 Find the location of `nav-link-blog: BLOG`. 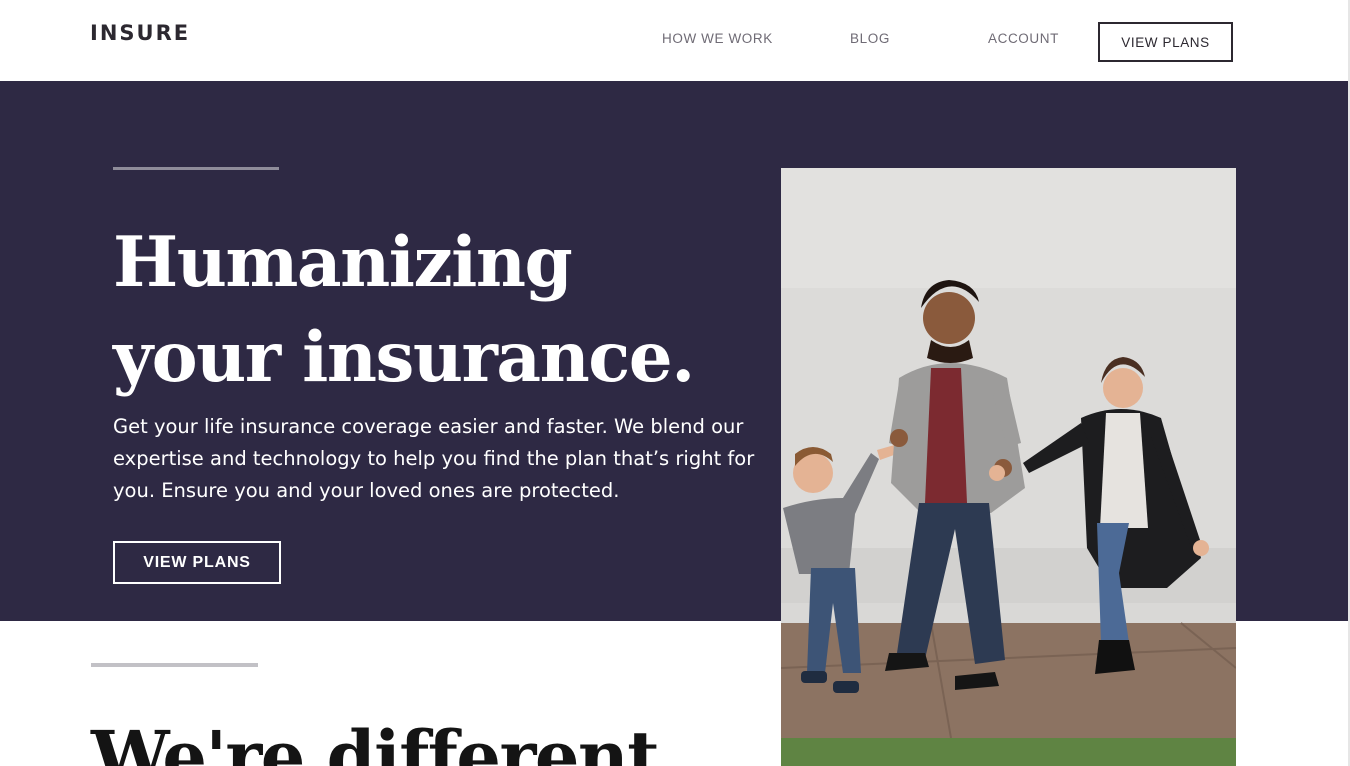

nav-link-blog: BLOG is located at coordinates (870, 39).